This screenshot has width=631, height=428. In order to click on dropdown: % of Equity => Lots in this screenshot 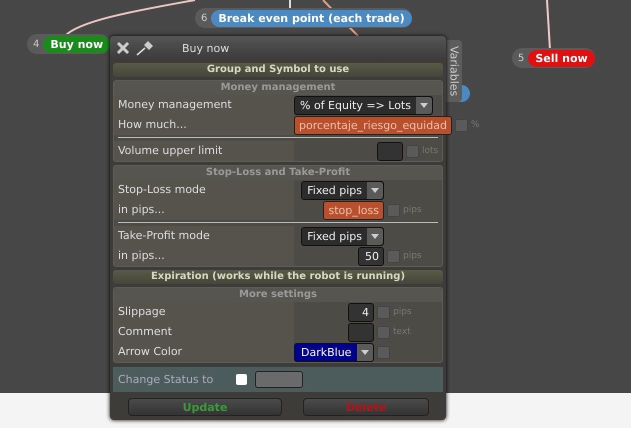, I will do `click(363, 105)`.